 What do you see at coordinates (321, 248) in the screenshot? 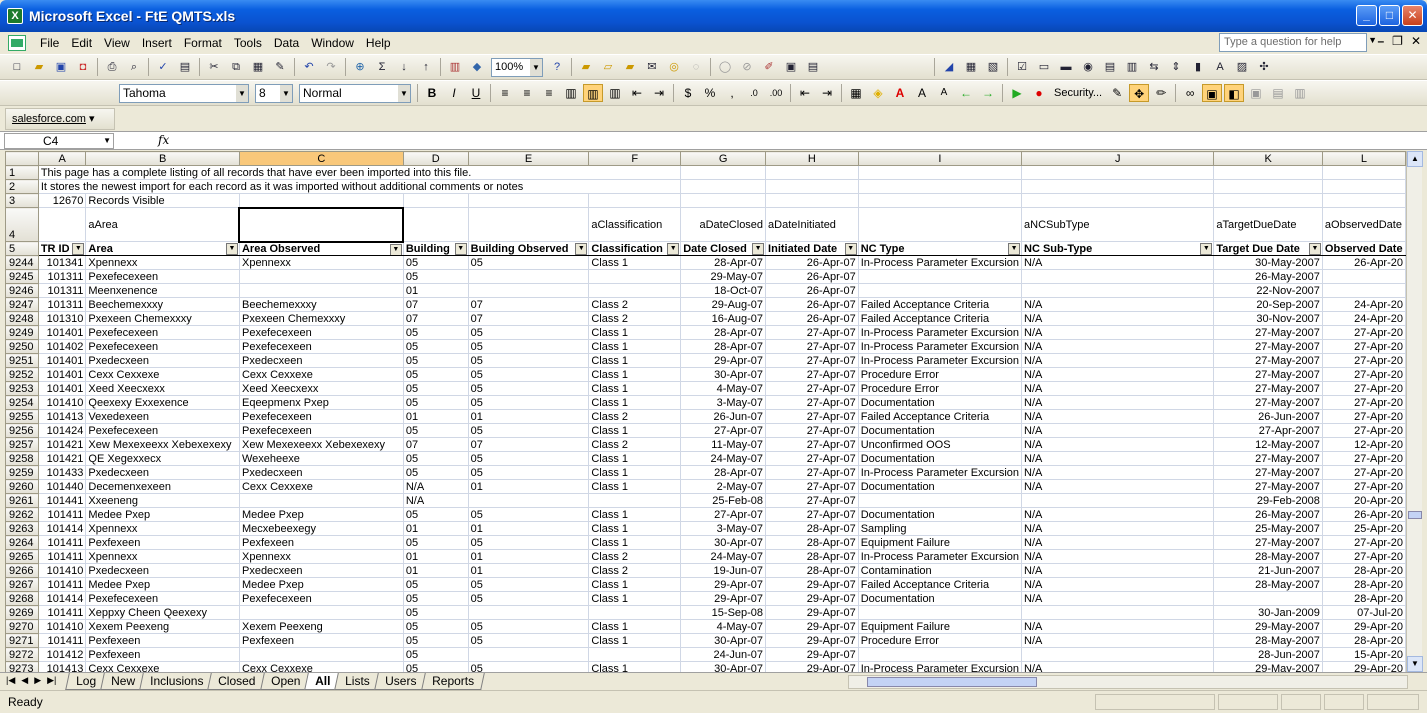
I see `filter-header: Area Observed ▼` at bounding box center [321, 248].